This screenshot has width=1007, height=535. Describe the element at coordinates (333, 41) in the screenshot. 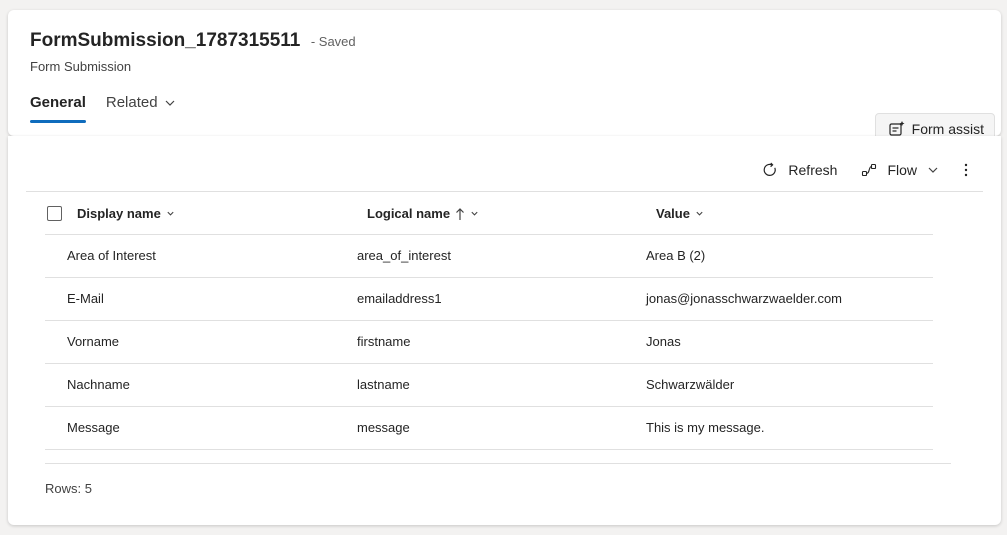

I see `save-status: - Saved` at that location.